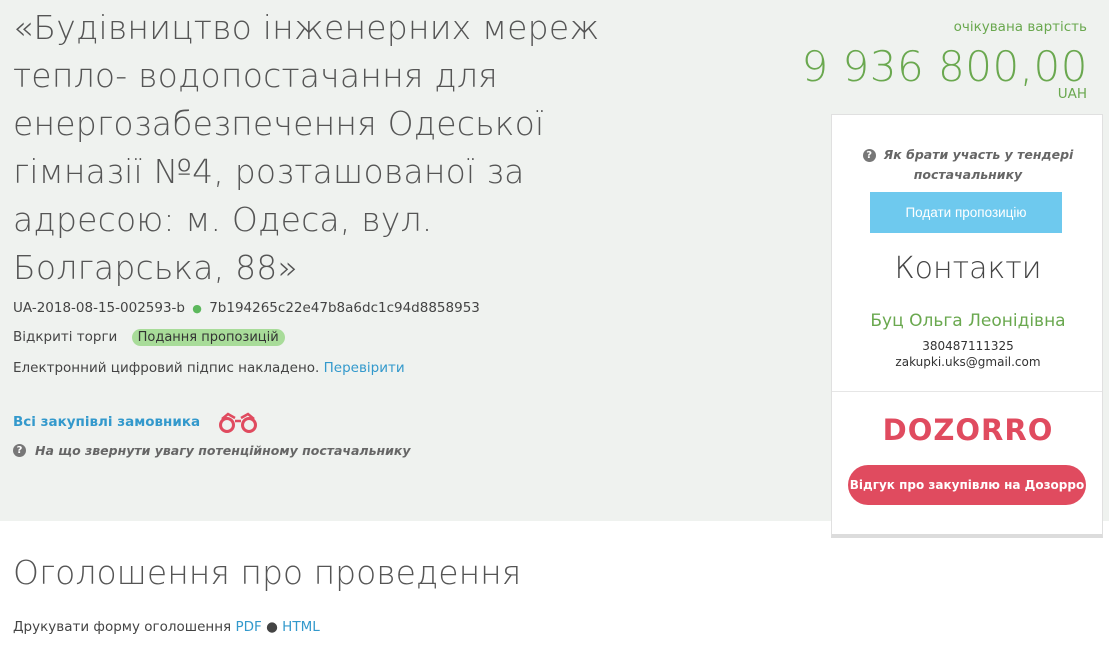 This screenshot has width=1109, height=649. Describe the element at coordinates (248, 627) in the screenshot. I see `print-pdf-link: PDF` at that location.